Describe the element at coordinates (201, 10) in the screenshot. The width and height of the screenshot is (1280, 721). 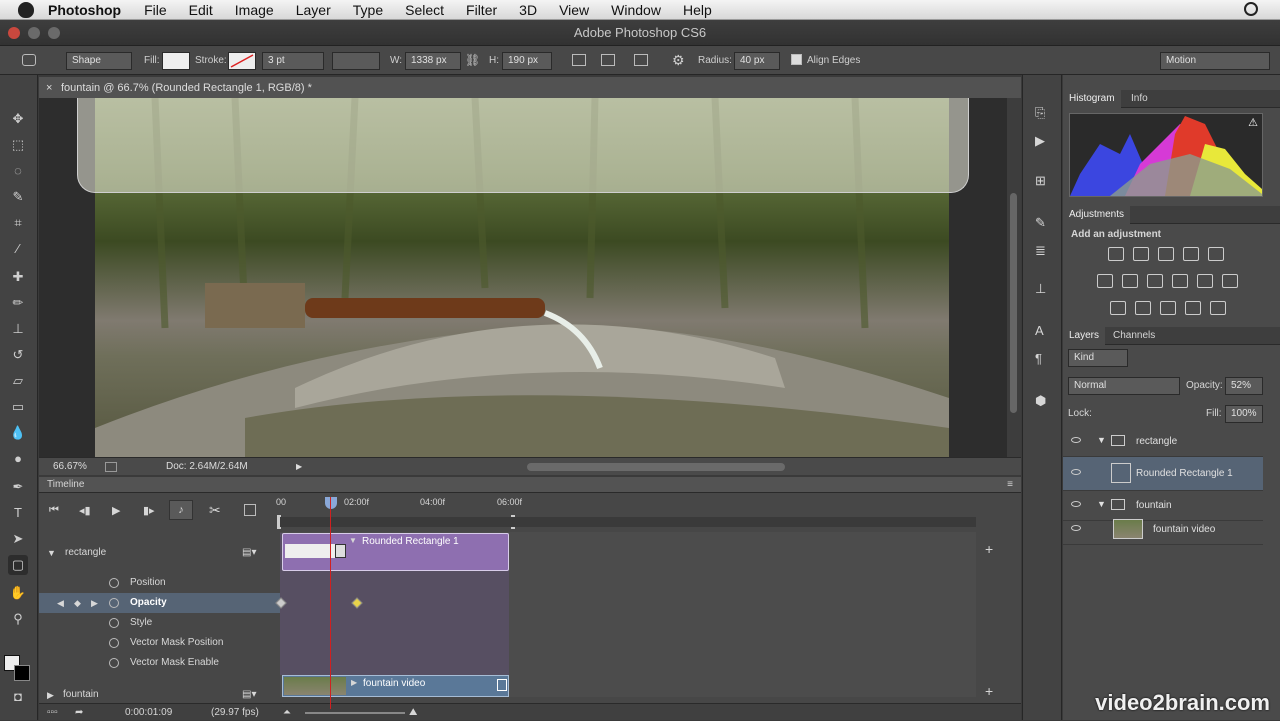
I see `menu-edit: Edit` at that location.